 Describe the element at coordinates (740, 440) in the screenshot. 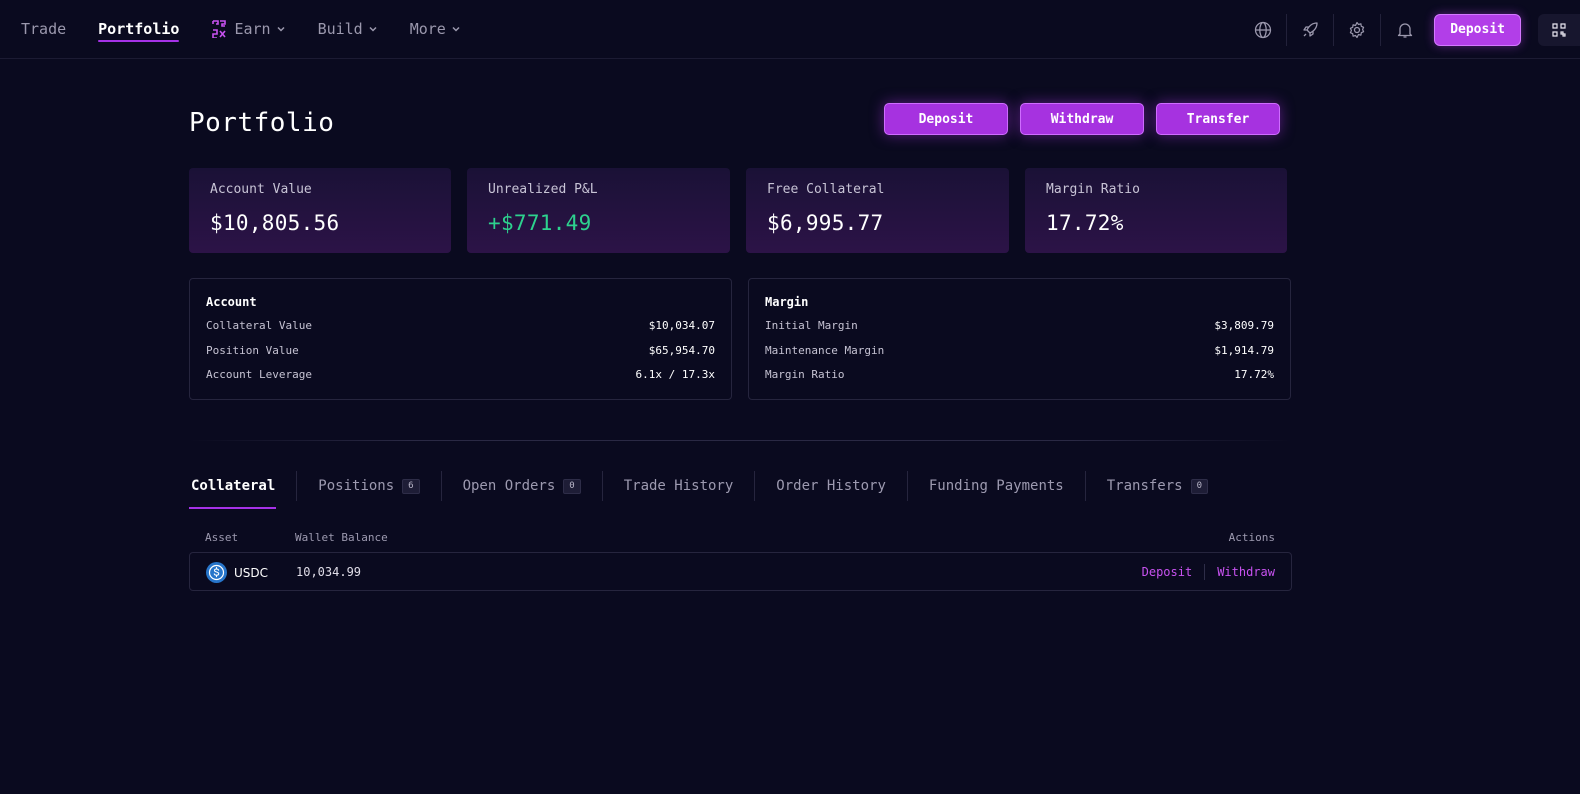

I see `section-divider` at that location.